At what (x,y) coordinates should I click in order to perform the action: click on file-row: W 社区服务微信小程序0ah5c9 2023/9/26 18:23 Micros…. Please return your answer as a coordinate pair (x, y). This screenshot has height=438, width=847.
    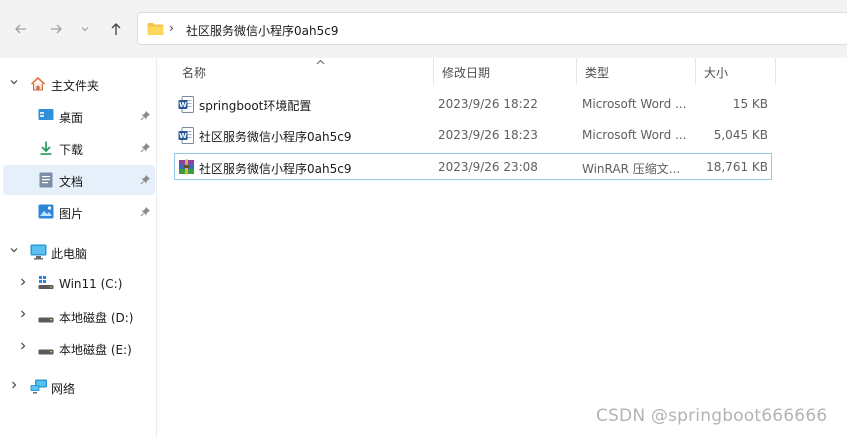
    Looking at the image, I should click on (473, 134).